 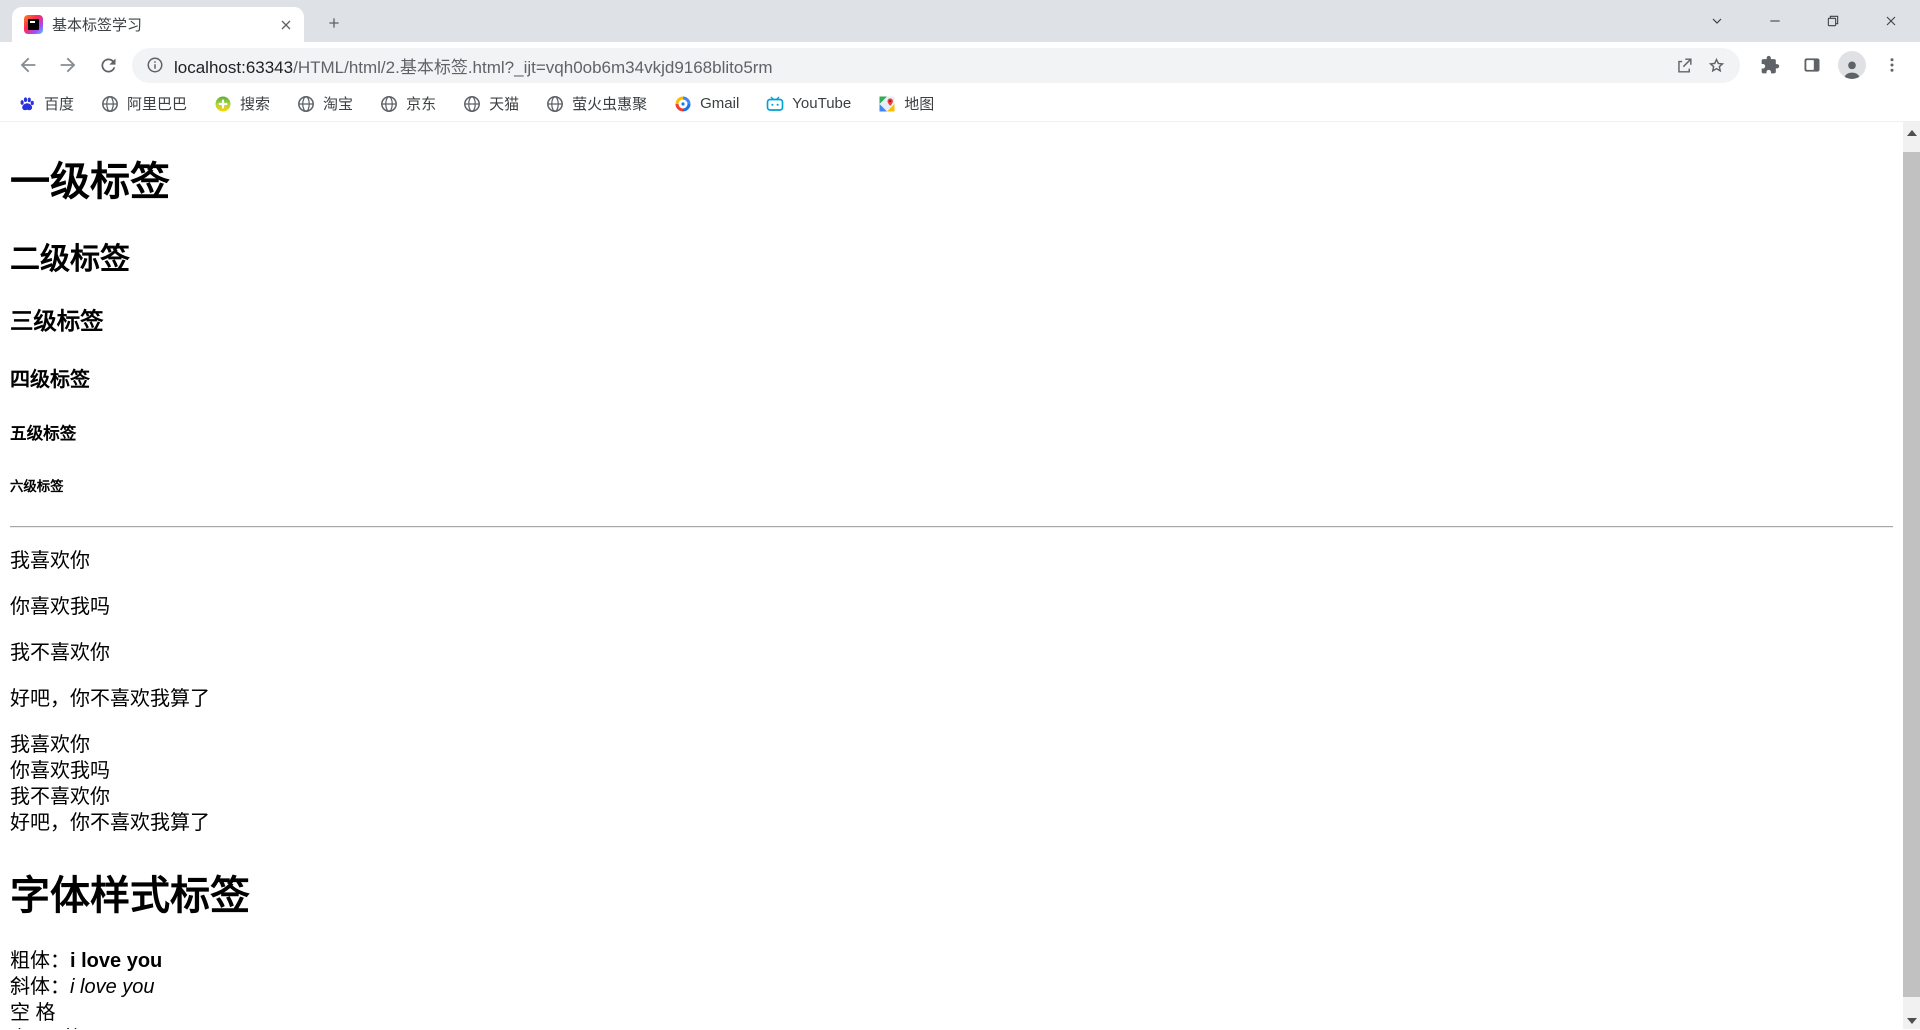 I want to click on tab-search-chevron-icon, so click(x=1717, y=21).